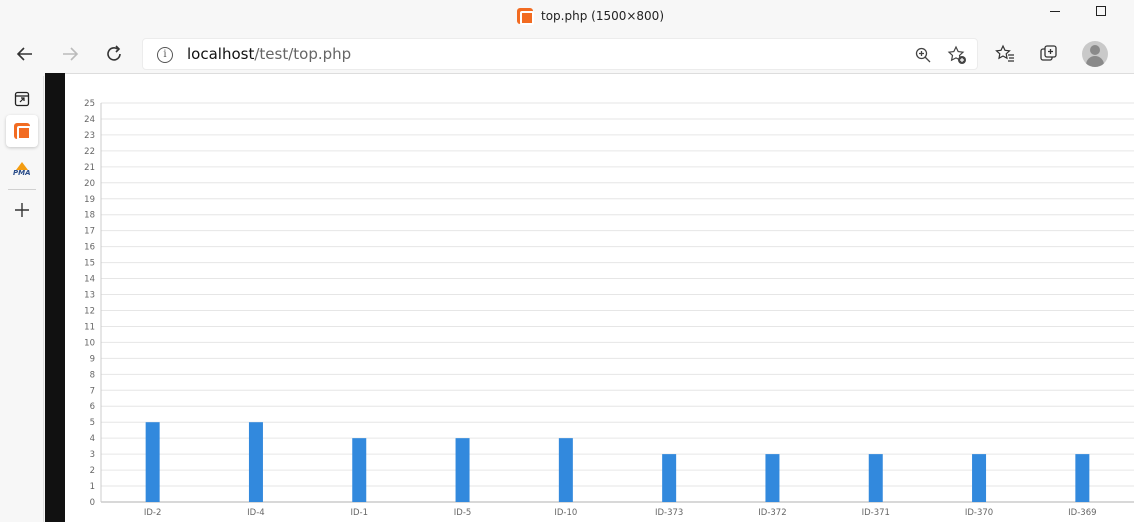  I want to click on minimize-icon, so click(1055, 11).